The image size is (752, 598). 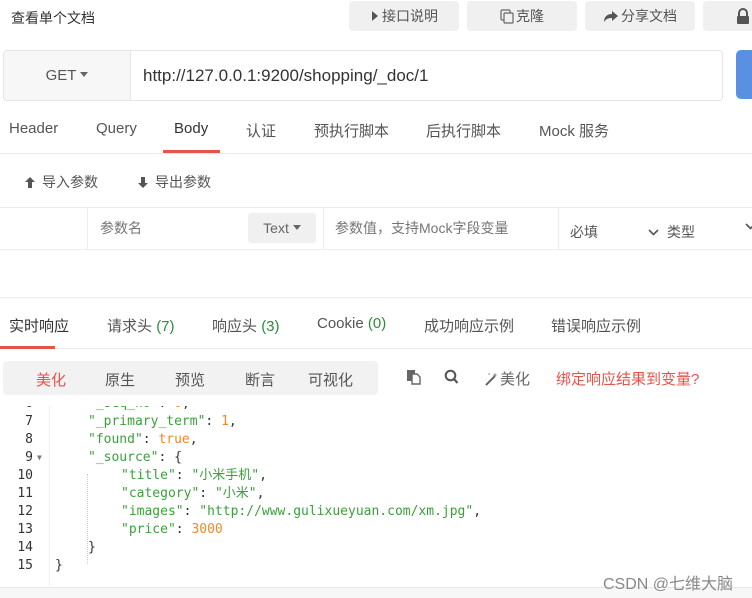 What do you see at coordinates (640, 16) in the screenshot?
I see `share-doc-button: 分享文档` at bounding box center [640, 16].